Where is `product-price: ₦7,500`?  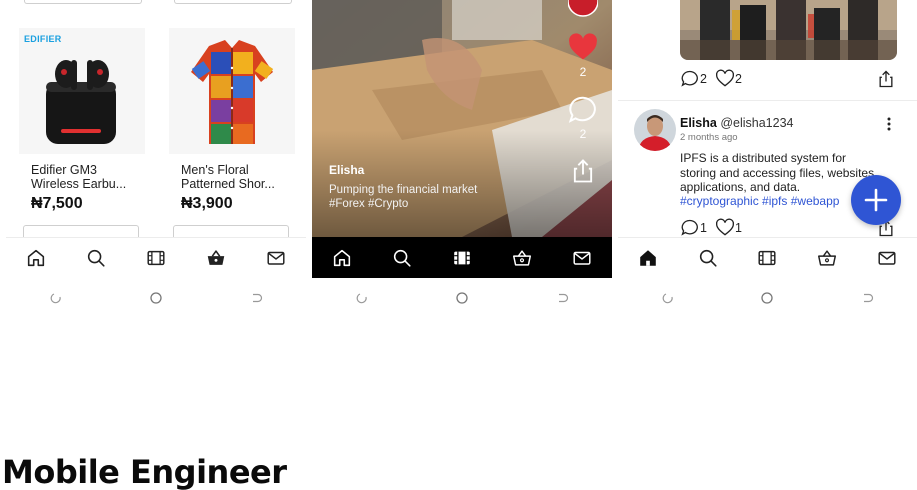
product-price: ₦7,500 is located at coordinates (57, 203).